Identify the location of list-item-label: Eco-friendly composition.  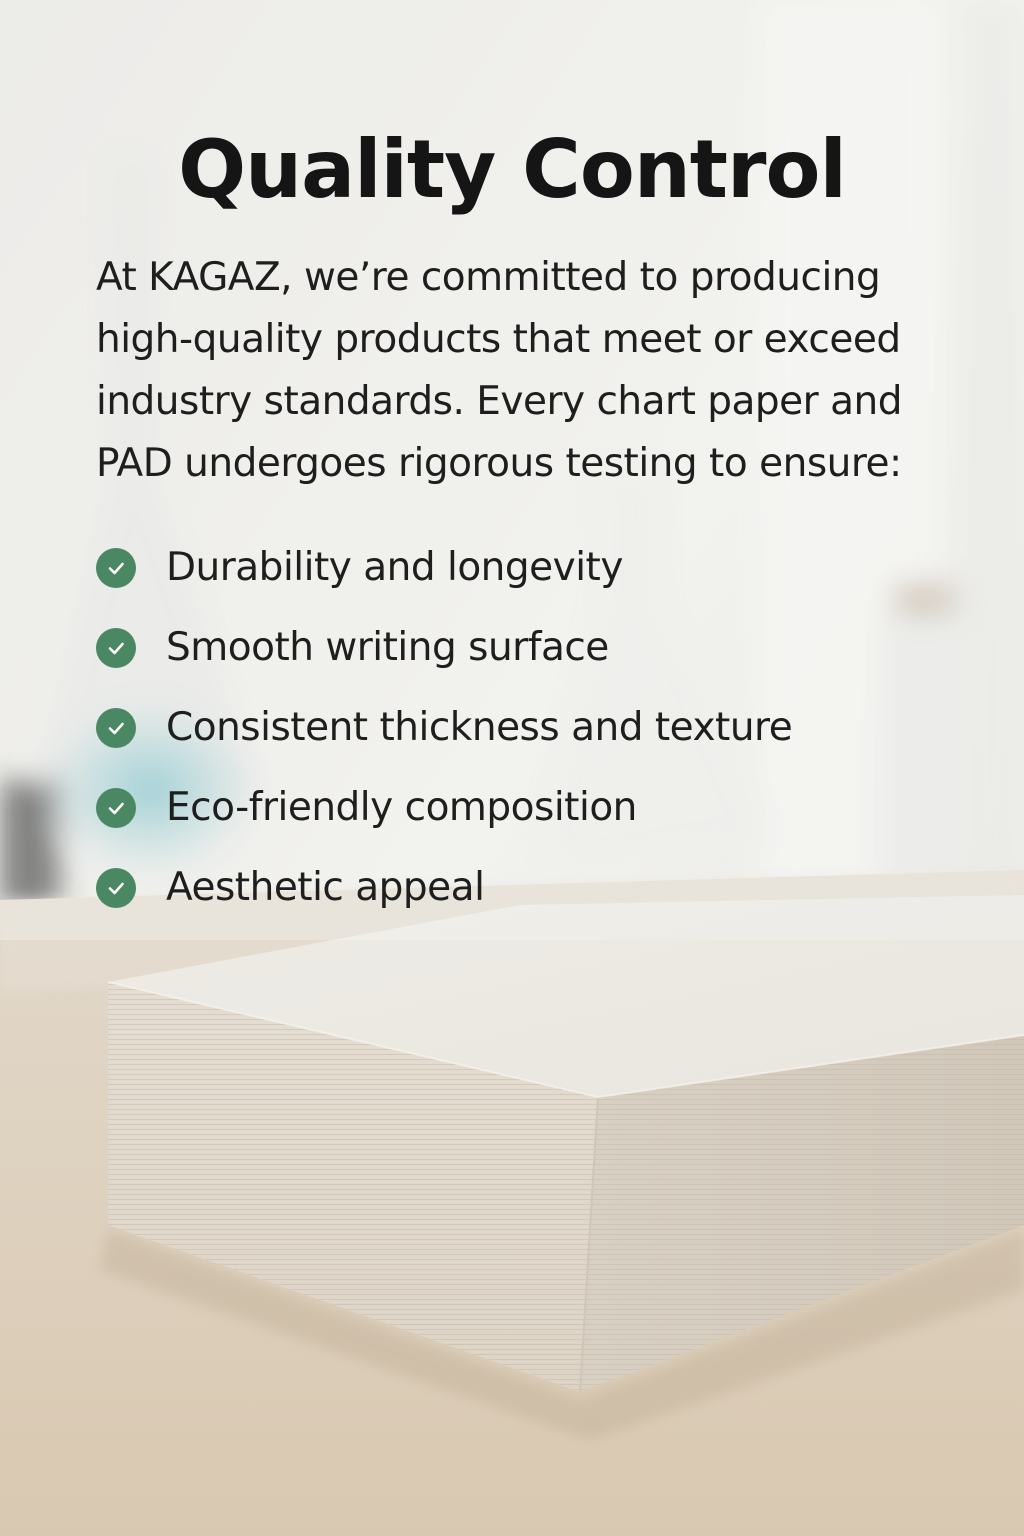
(401, 807).